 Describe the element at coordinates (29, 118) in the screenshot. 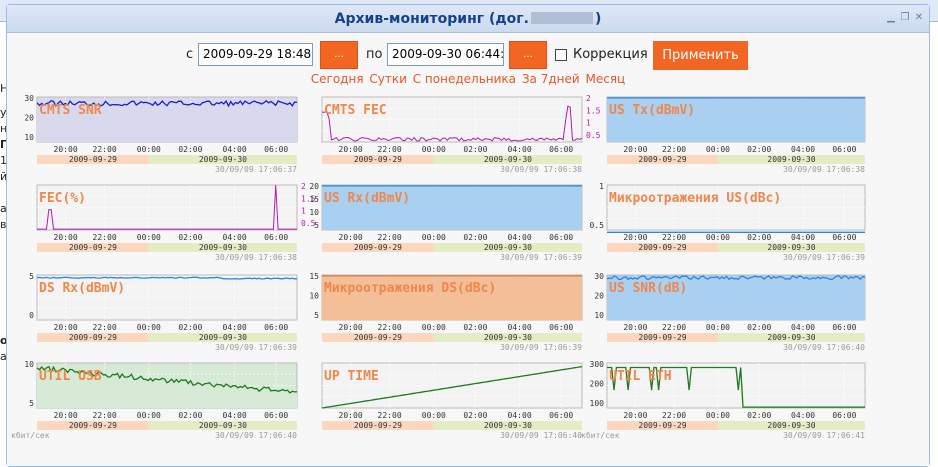

I see `chart-ytick-label: 20` at that location.